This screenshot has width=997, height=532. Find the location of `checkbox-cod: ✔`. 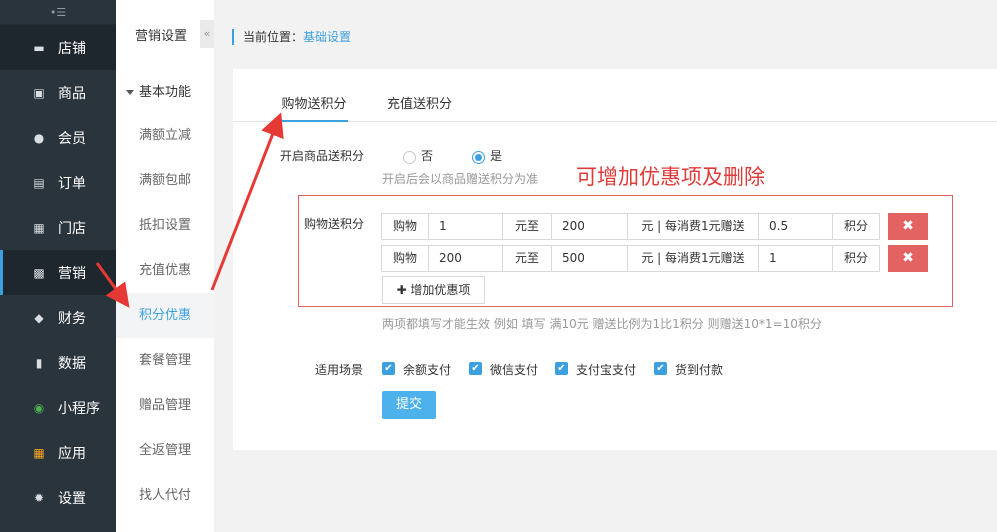

checkbox-cod: ✔ is located at coordinates (660, 368).